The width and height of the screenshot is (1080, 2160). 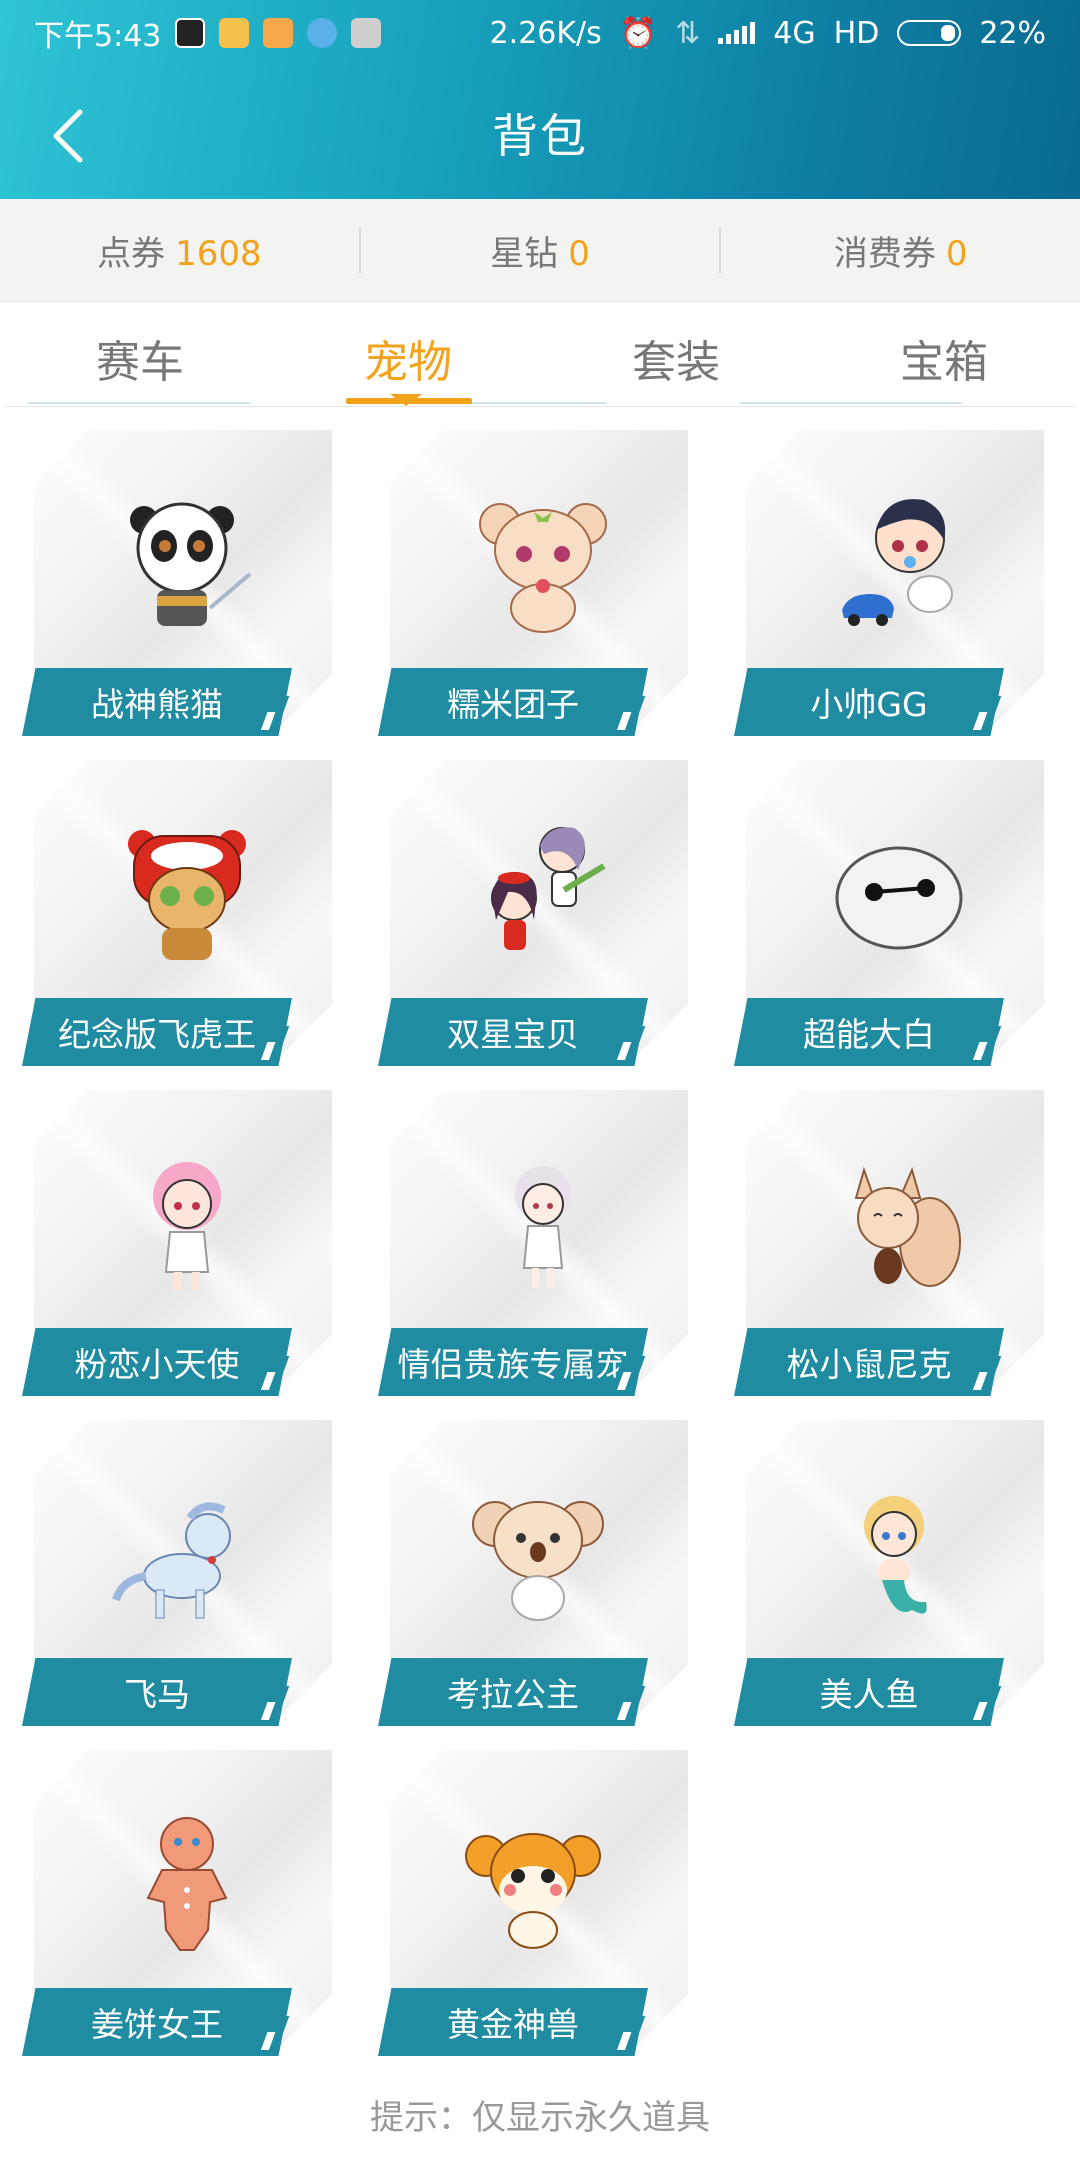 I want to click on battery-icon, so click(x=929, y=33).